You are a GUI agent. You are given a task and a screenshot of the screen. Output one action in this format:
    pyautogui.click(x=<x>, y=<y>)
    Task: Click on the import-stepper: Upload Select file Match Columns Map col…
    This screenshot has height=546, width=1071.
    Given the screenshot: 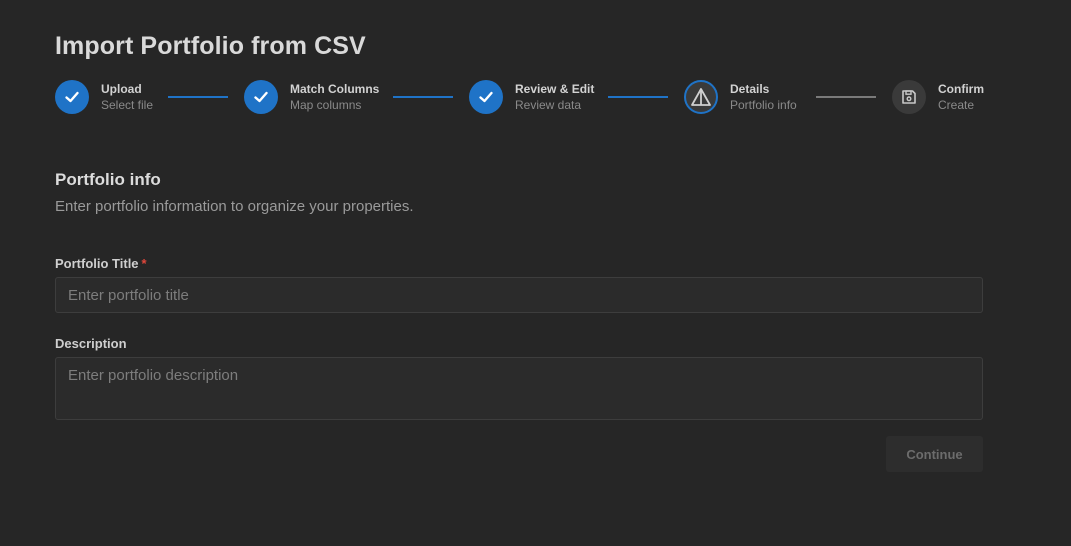 What is the action you would take?
    pyautogui.click(x=525, y=98)
    